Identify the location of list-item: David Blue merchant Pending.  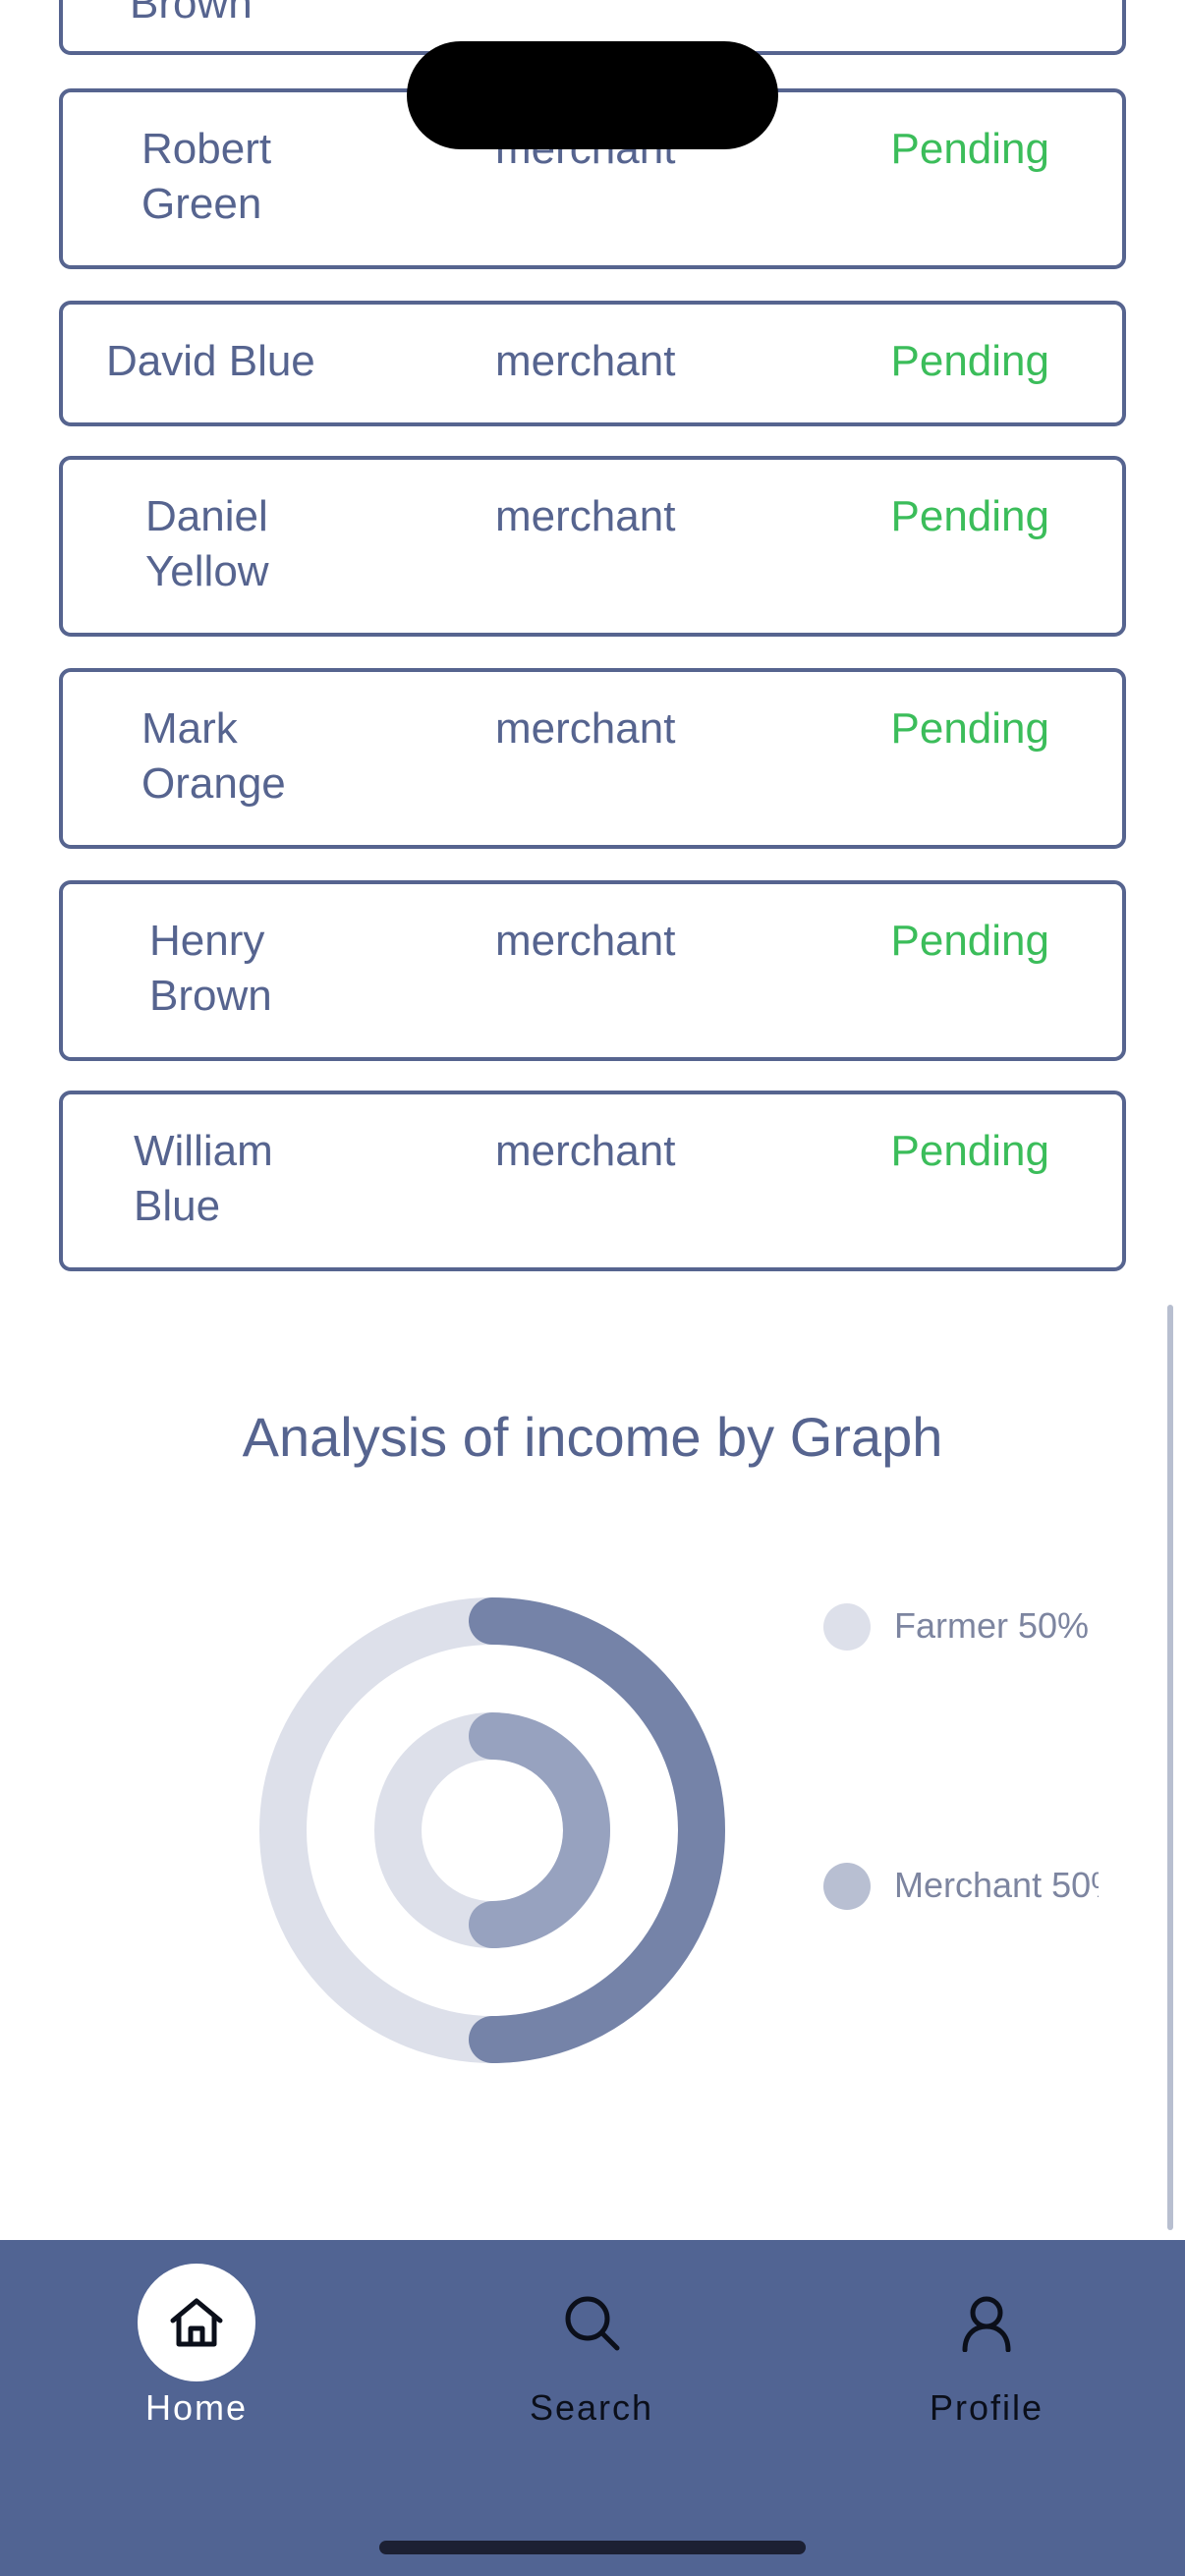
(592, 363).